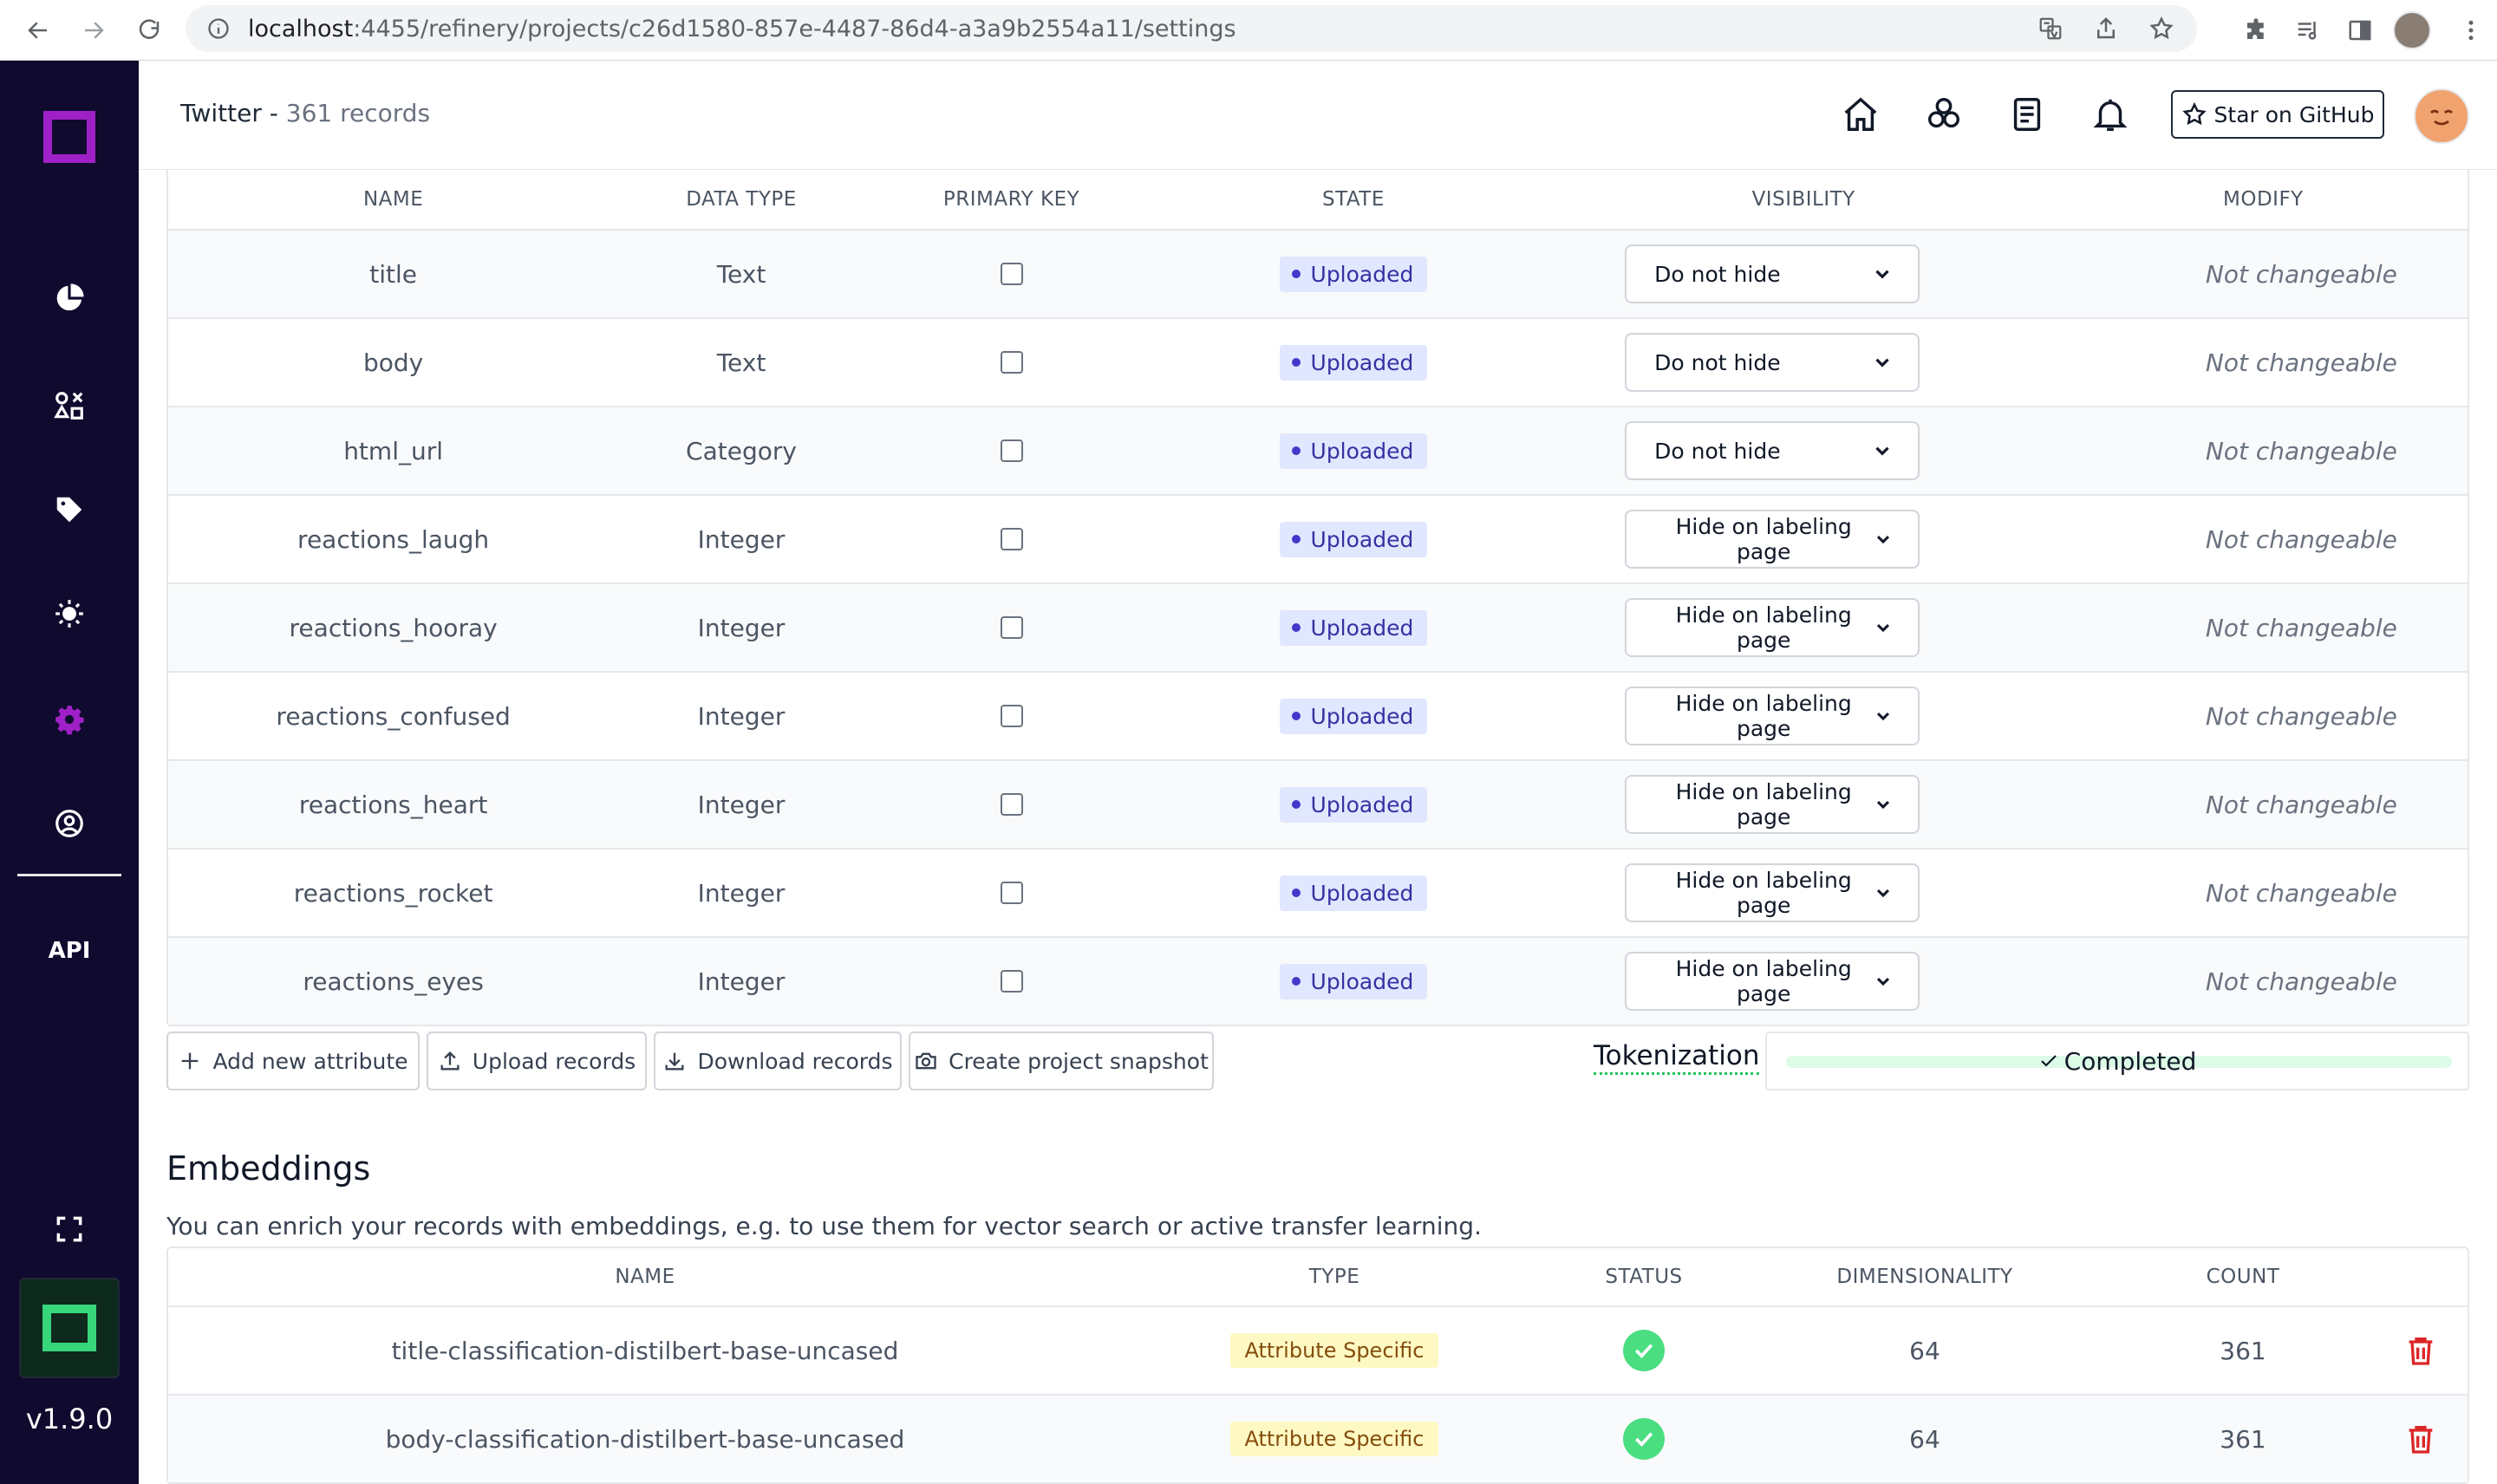 Image resolution: width=2497 pixels, height=1484 pixels. What do you see at coordinates (2106, 28) in the screenshot?
I see `share-icon` at bounding box center [2106, 28].